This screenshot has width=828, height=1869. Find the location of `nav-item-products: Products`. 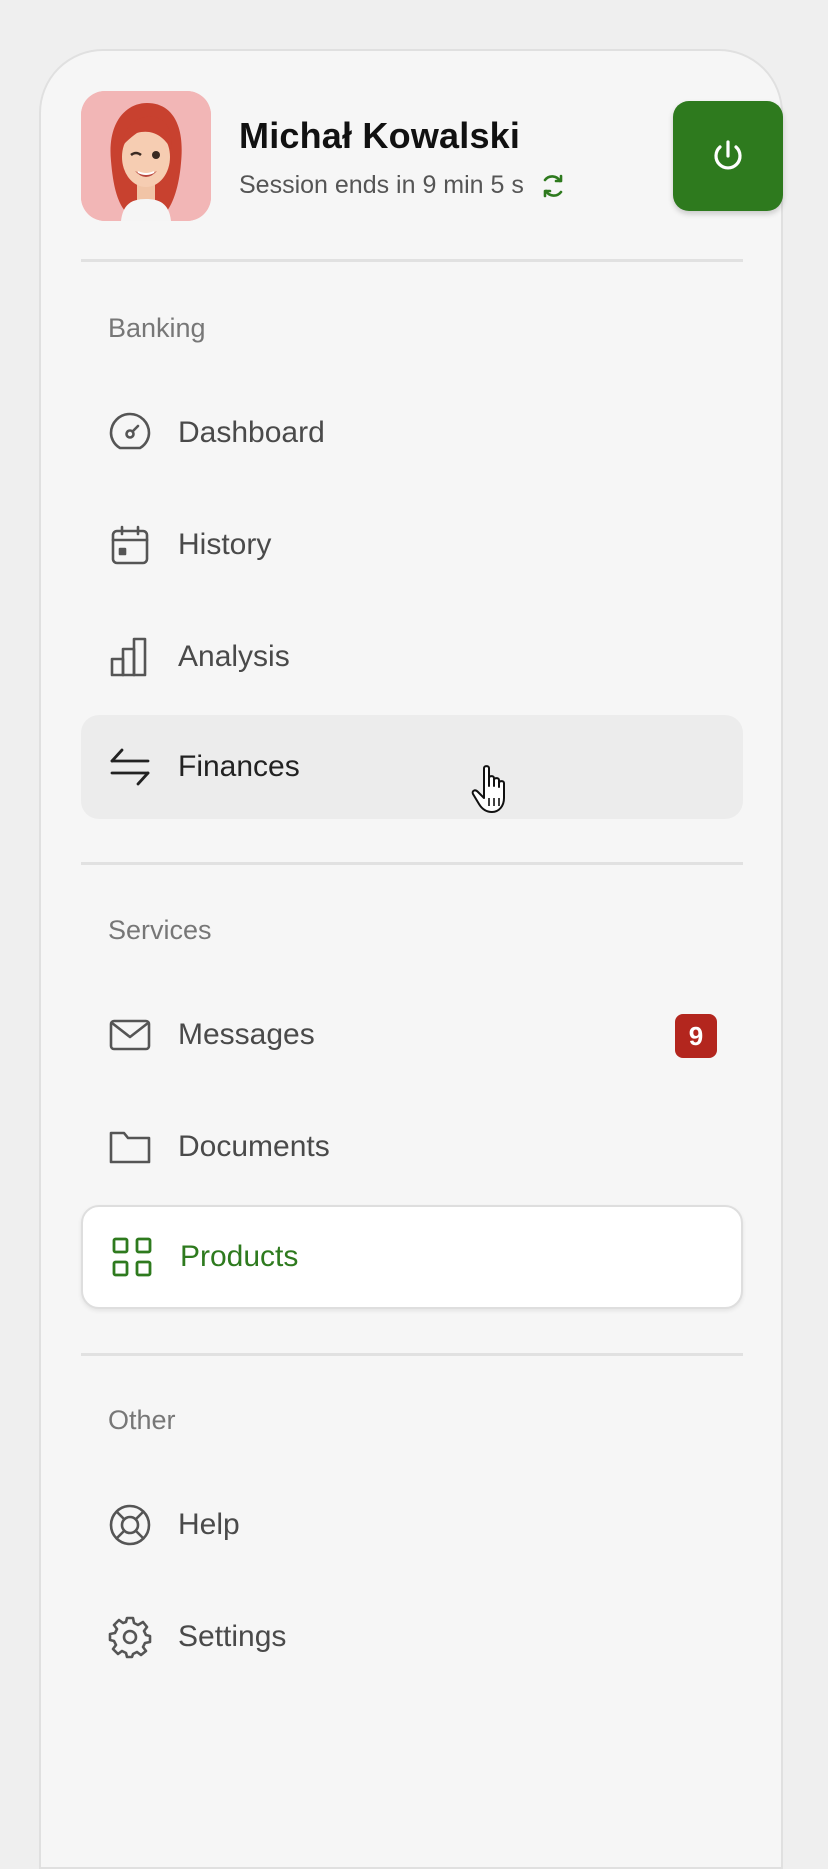

nav-item-products: Products is located at coordinates (412, 1257).